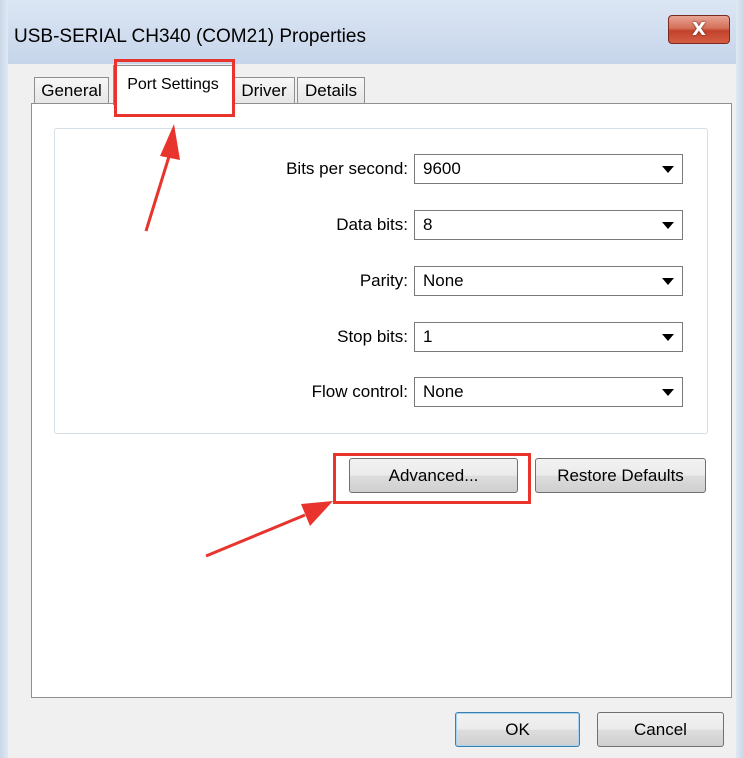 The height and width of the screenshot is (758, 744). What do you see at coordinates (269, 529) in the screenshot?
I see `arrow-to-advanced-icon` at bounding box center [269, 529].